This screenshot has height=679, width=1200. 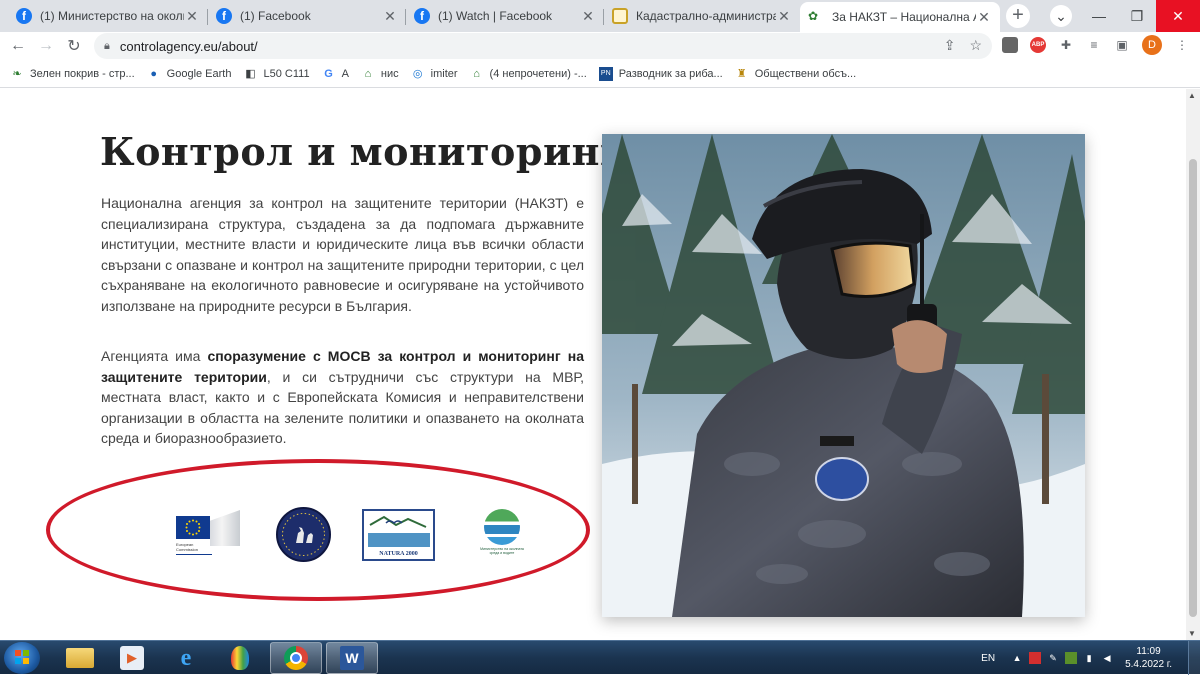 I want to click on annotation-ellipse, so click(x=318, y=530).